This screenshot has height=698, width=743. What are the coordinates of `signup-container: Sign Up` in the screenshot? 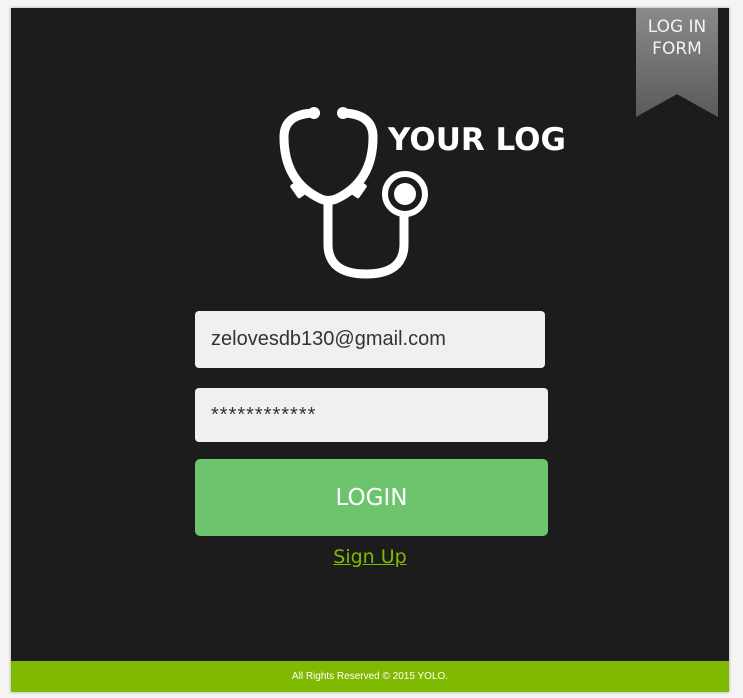 It's located at (370, 557).